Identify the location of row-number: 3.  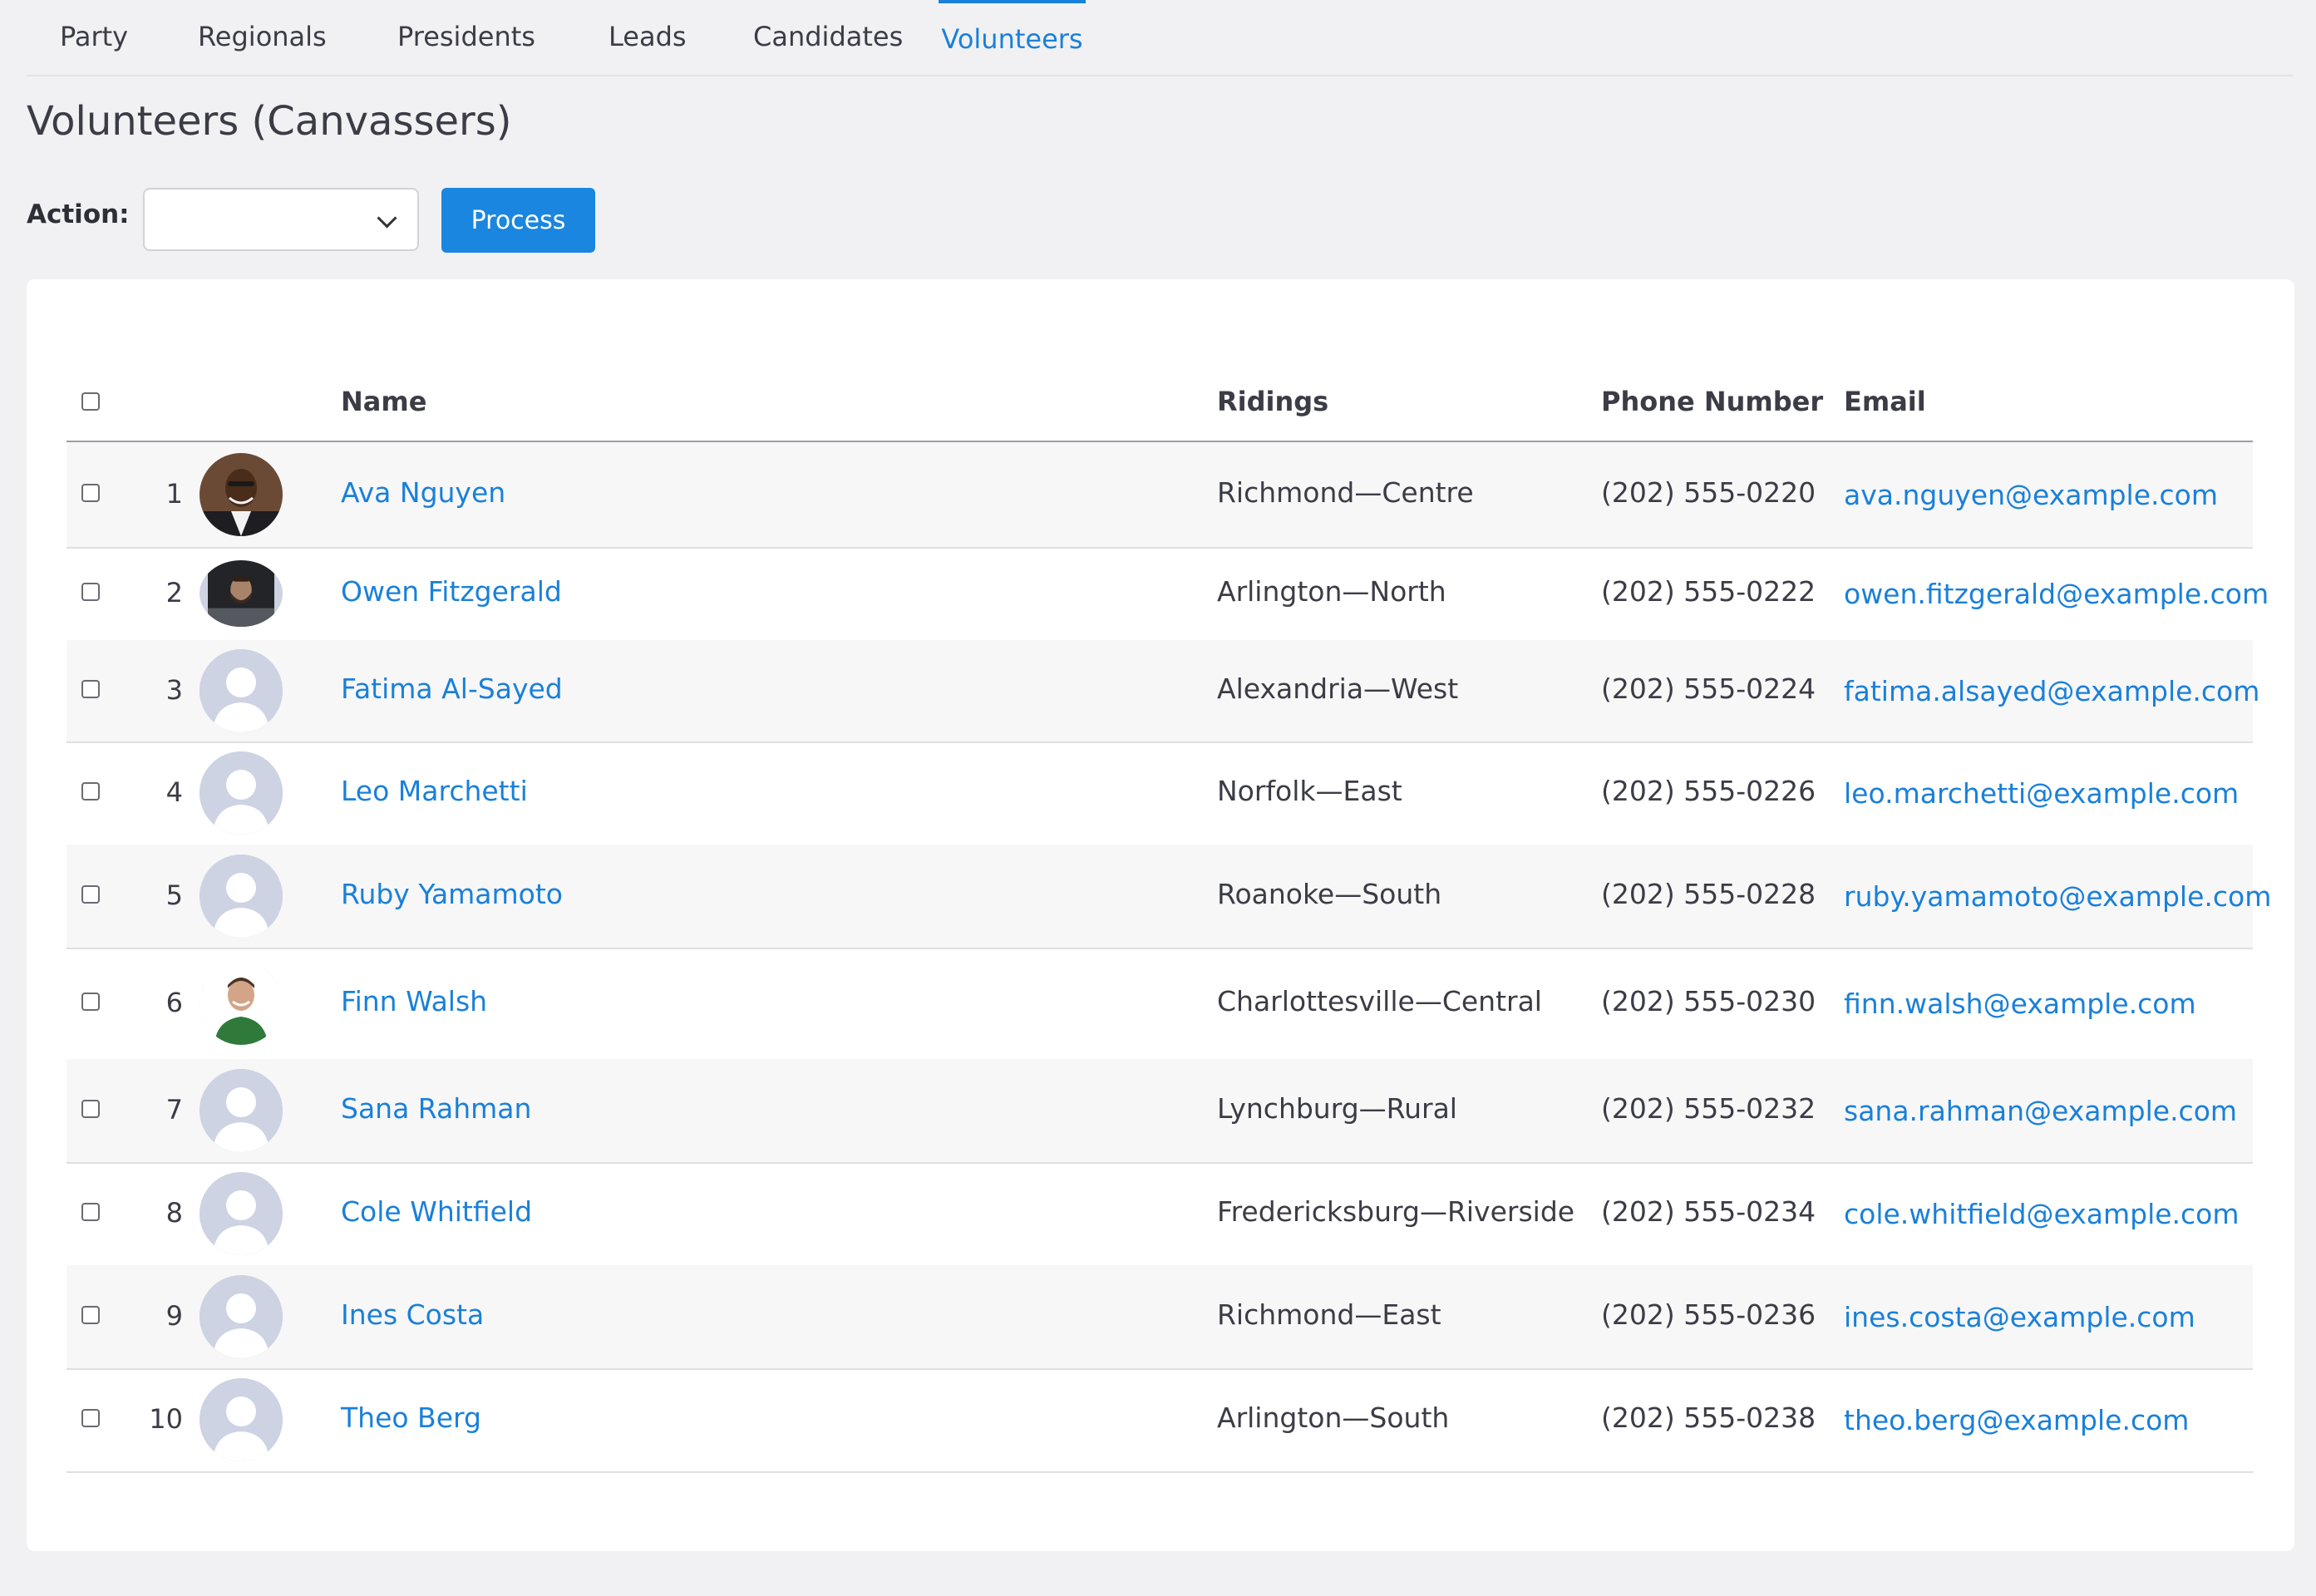
(174, 690).